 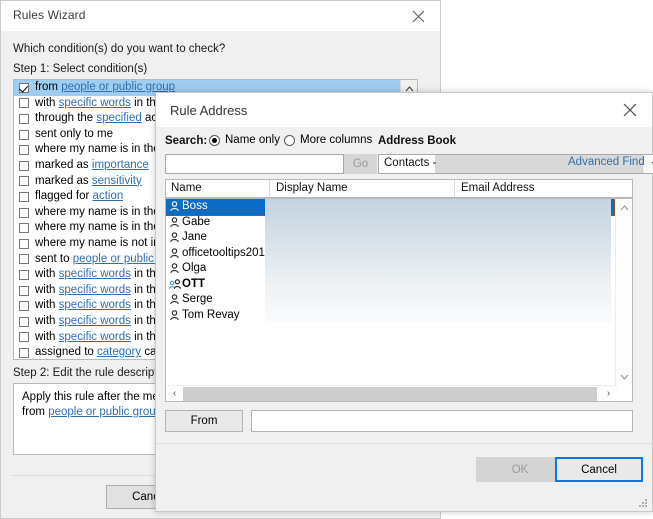 What do you see at coordinates (24, 87) in the screenshot?
I see `checkbox-checked-icon` at bounding box center [24, 87].